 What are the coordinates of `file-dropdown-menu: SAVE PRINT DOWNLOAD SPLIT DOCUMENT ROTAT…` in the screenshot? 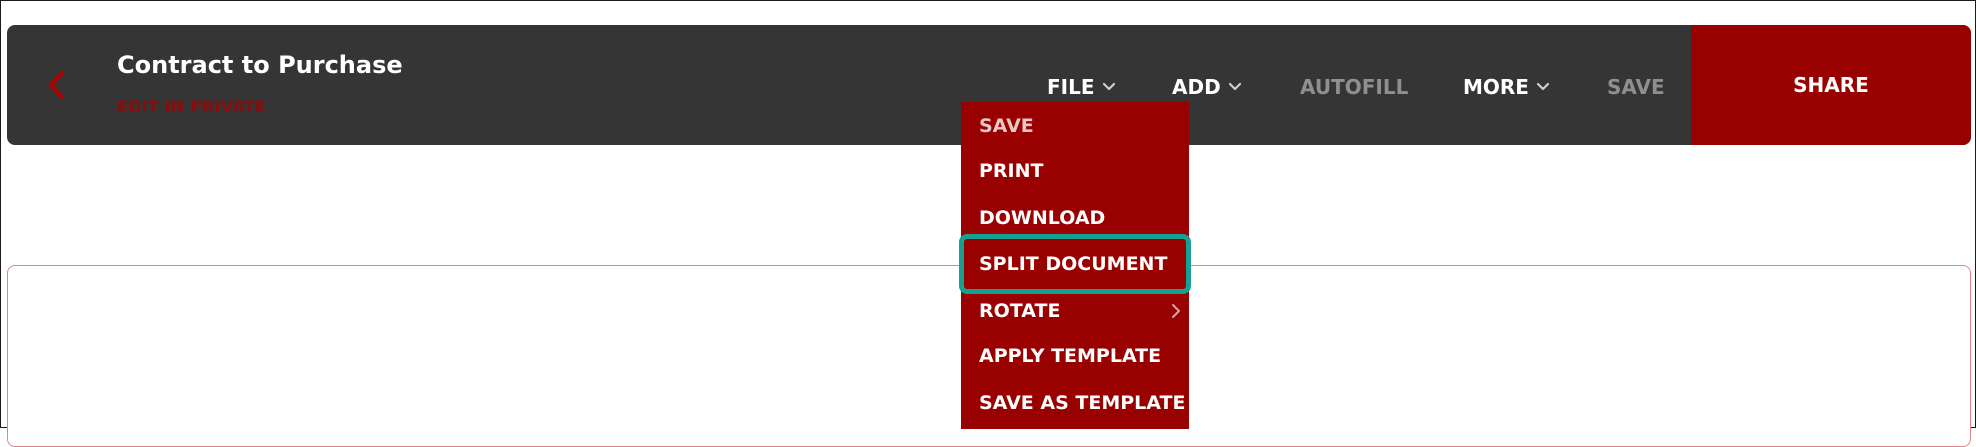 It's located at (1075, 265).